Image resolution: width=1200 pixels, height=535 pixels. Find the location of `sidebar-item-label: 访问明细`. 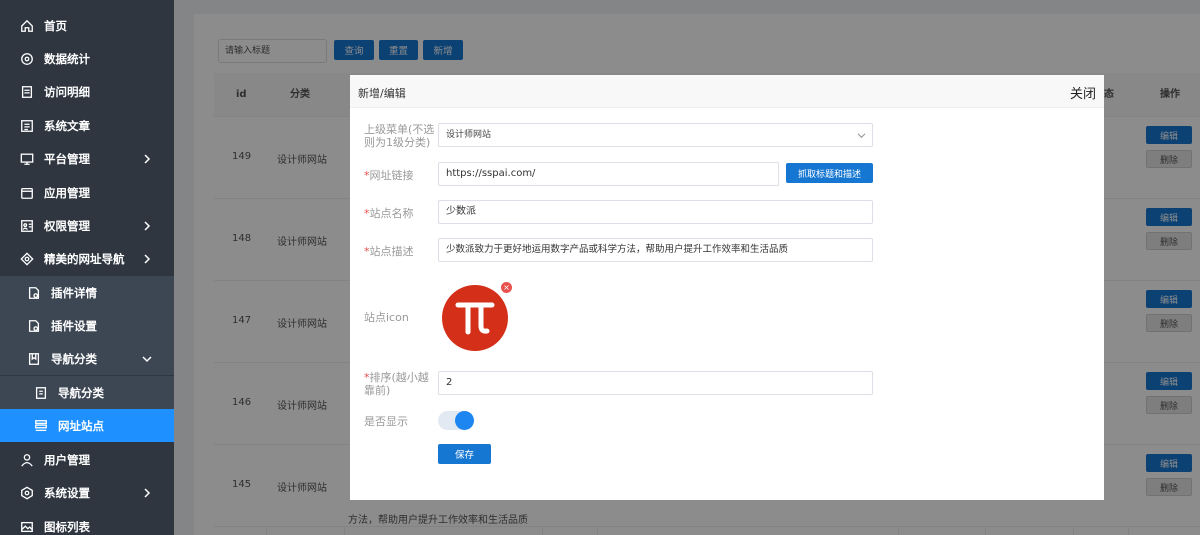

sidebar-item-label: 访问明细 is located at coordinates (67, 91).